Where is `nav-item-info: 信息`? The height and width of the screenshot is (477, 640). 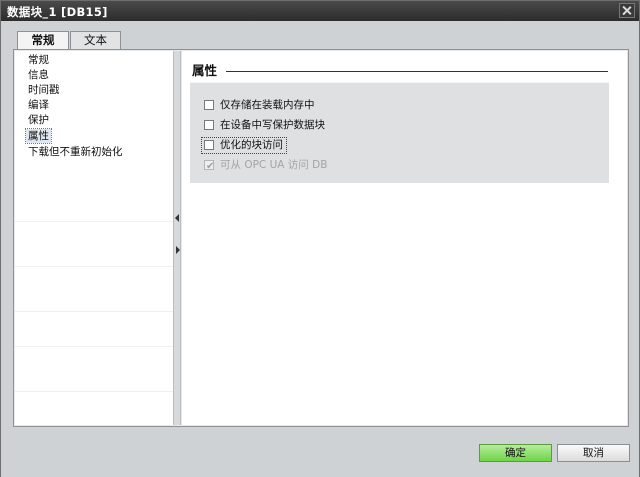
nav-item-info: 信息 is located at coordinates (38, 75).